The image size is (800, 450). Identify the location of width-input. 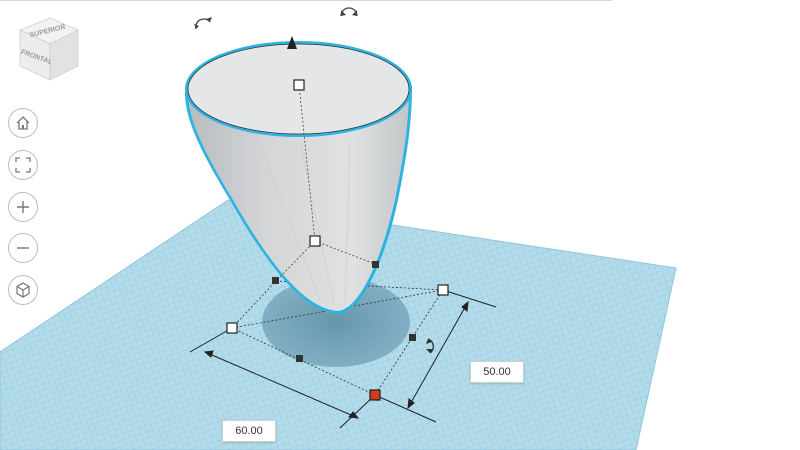
(249, 431).